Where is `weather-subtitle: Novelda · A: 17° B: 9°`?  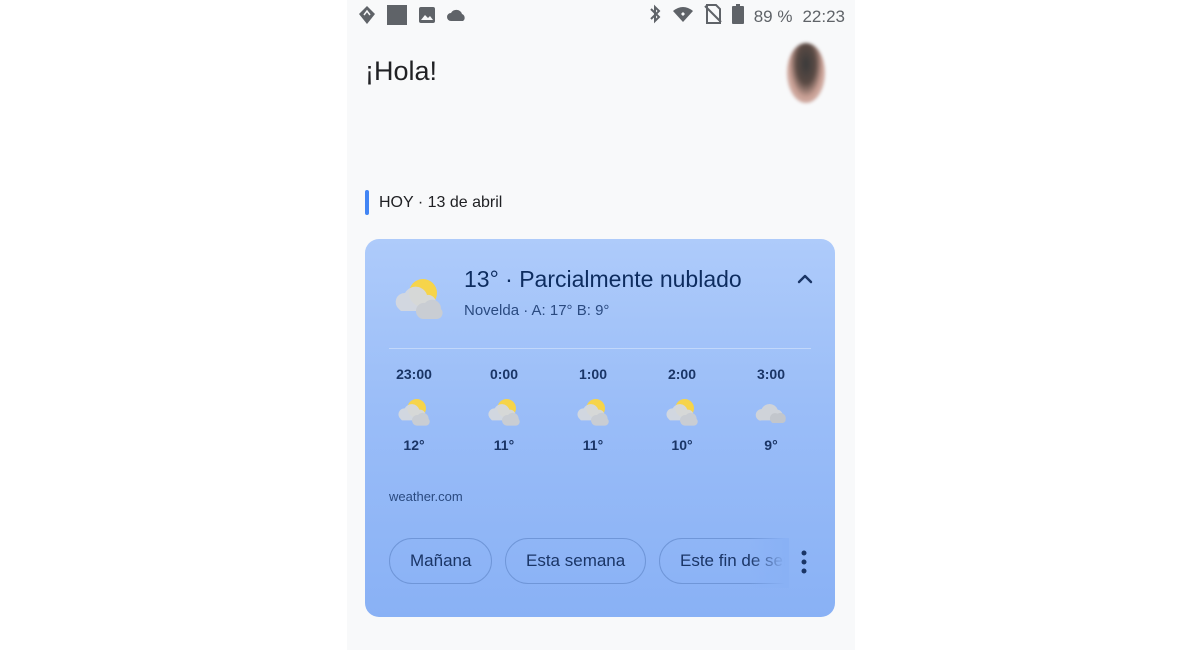
weather-subtitle: Novelda · A: 17° B: 9° is located at coordinates (537, 310).